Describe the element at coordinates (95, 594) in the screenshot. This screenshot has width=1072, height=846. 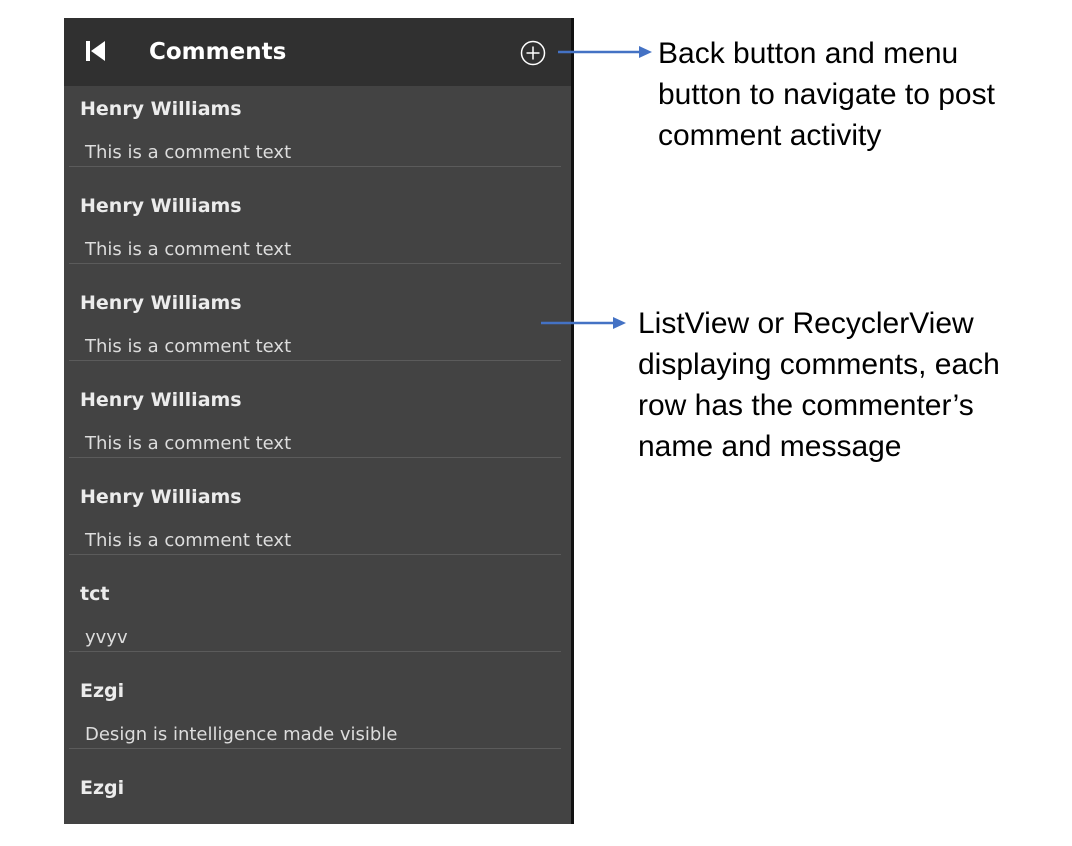
I see `comment-author: tct` at that location.